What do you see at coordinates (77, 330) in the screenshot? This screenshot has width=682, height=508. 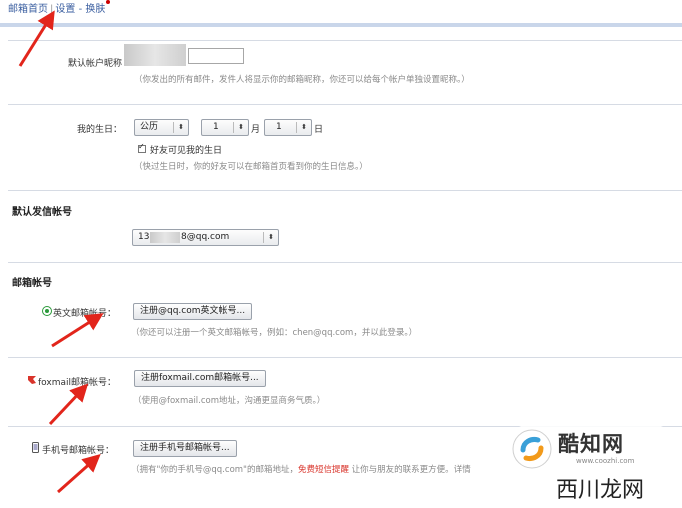 I see `arrow-to-english-account` at bounding box center [77, 330].